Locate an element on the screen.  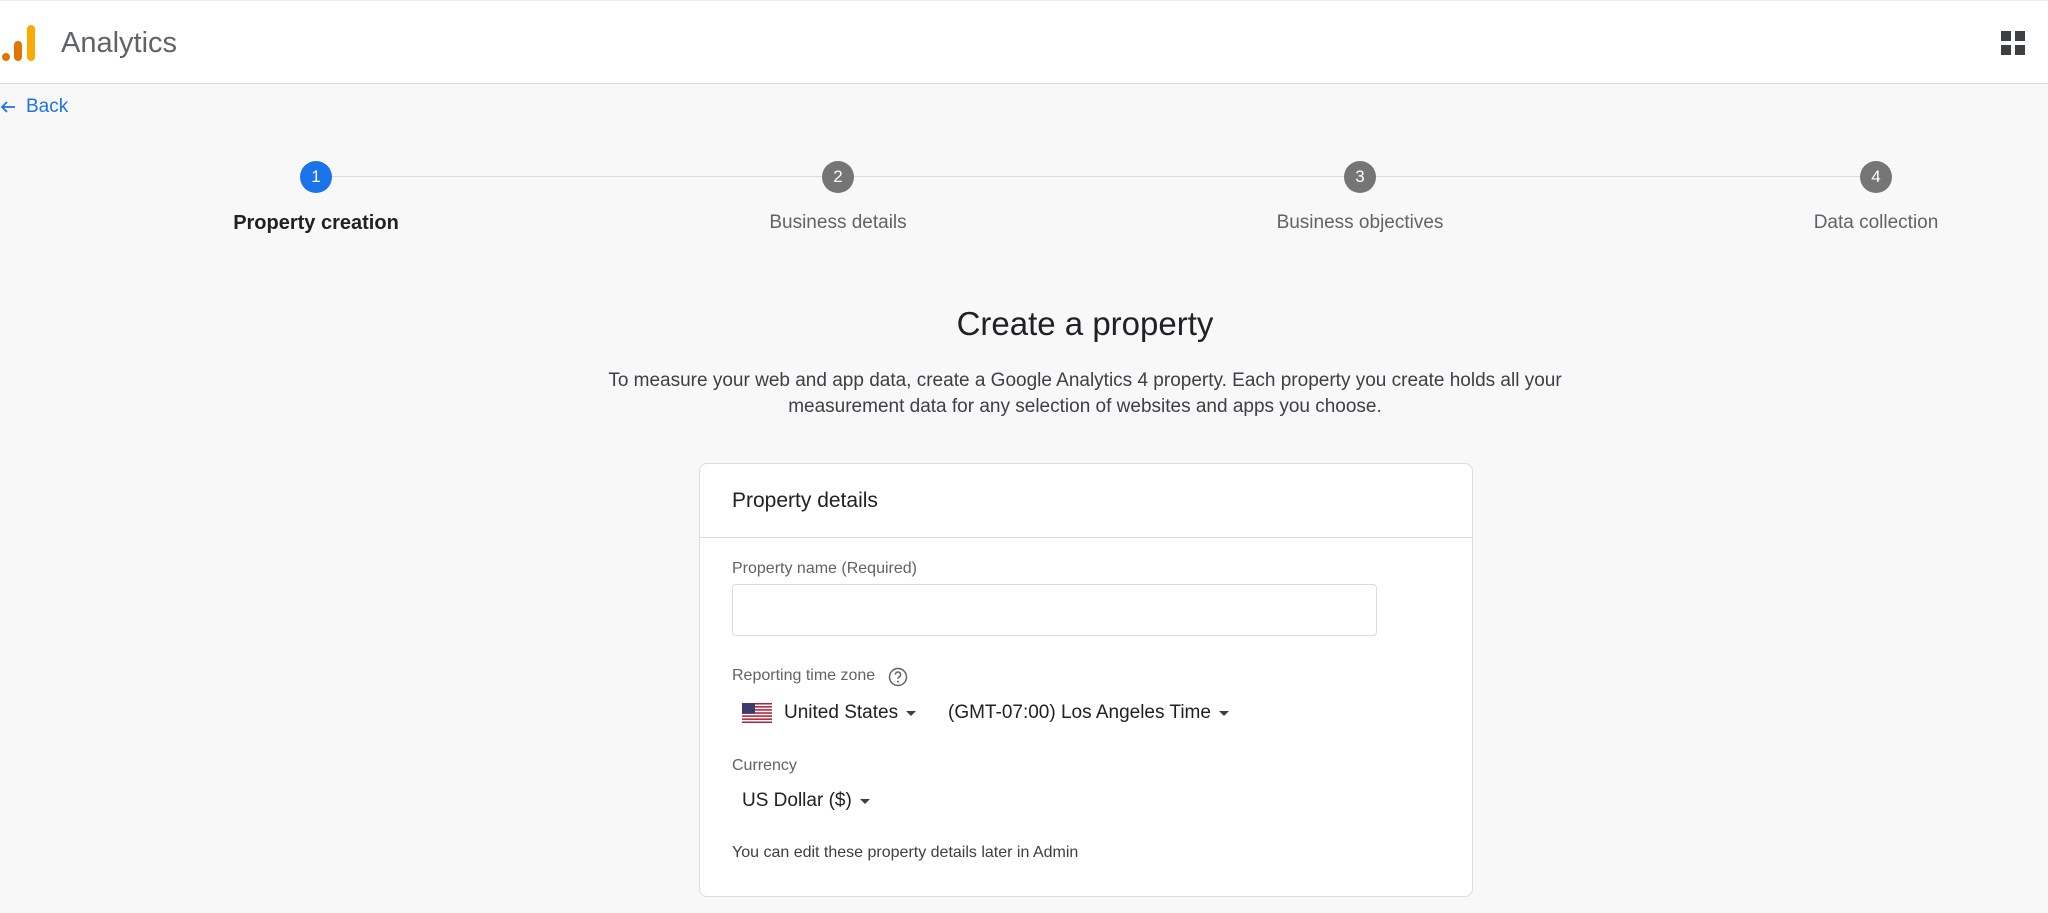
country-dropdown: United States is located at coordinates (829, 713).